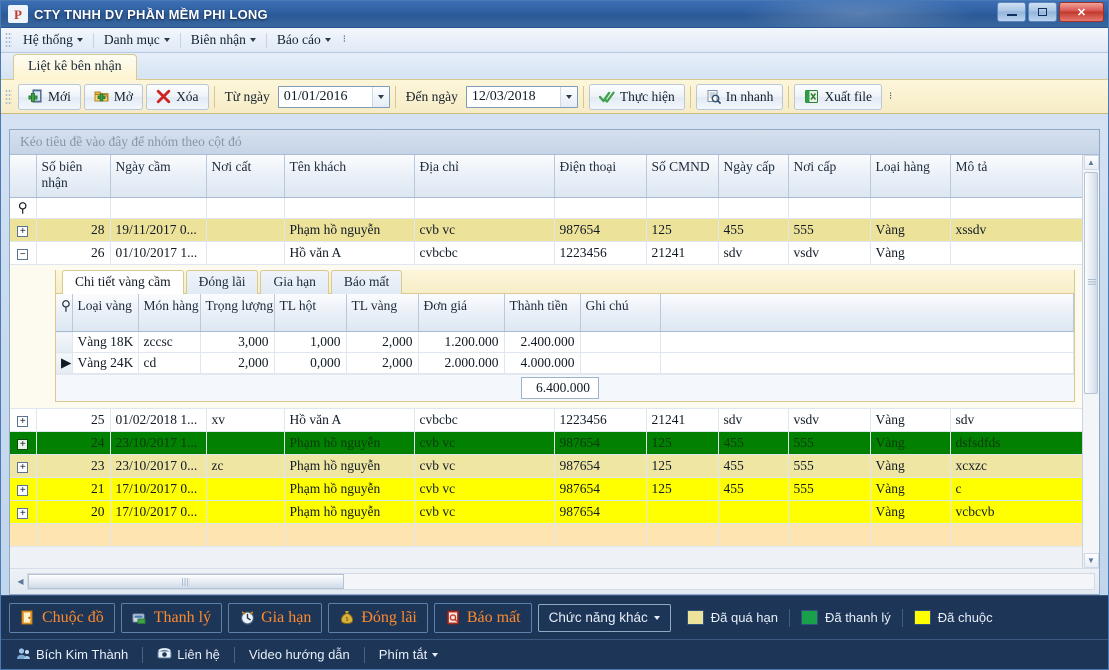  Describe the element at coordinates (23, 535) in the screenshot. I see `row-expander-cell` at that location.